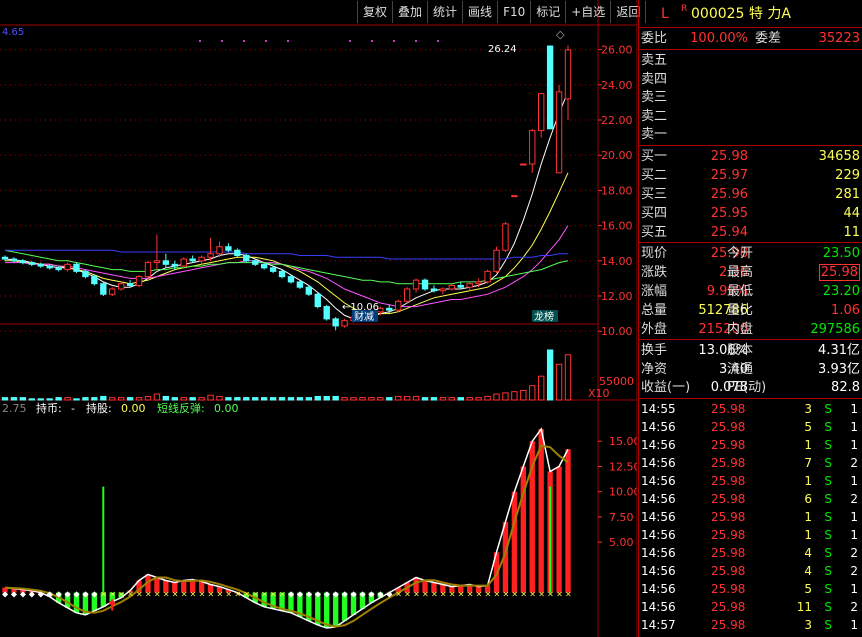  What do you see at coordinates (750, 214) in the screenshot?
I see `bid-row: 买四 25.95 44` at bounding box center [750, 214].